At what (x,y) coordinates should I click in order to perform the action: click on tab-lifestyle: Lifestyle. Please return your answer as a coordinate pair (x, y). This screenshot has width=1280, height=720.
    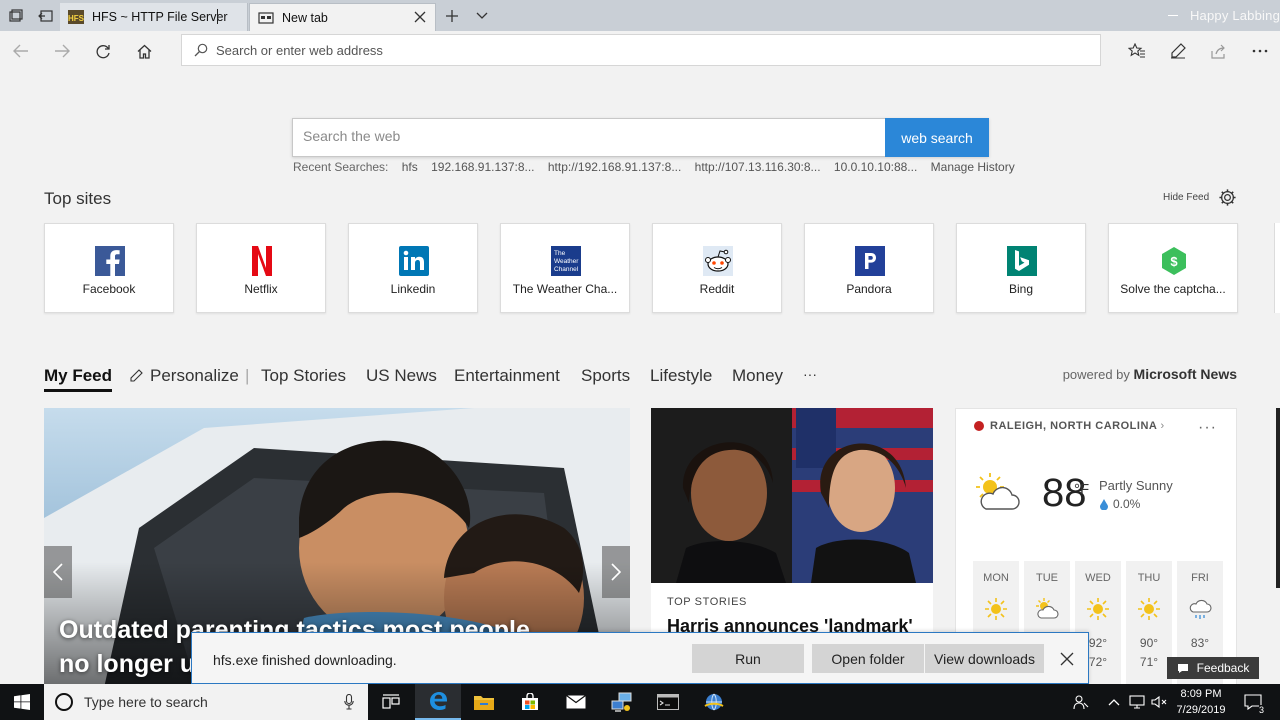
    Looking at the image, I should click on (681, 376).